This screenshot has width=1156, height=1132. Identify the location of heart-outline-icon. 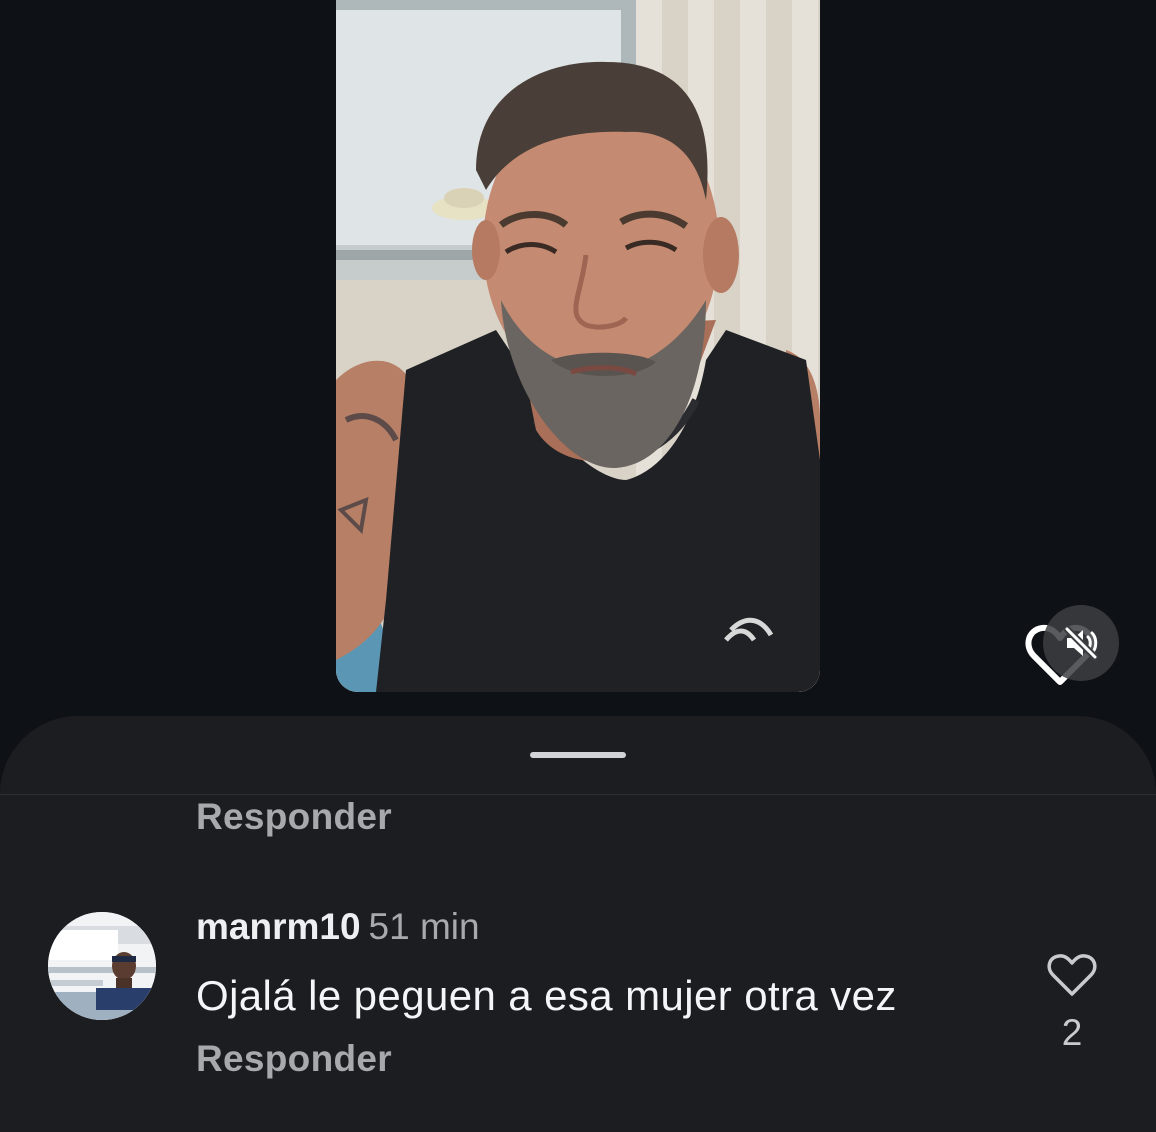
(1072, 975).